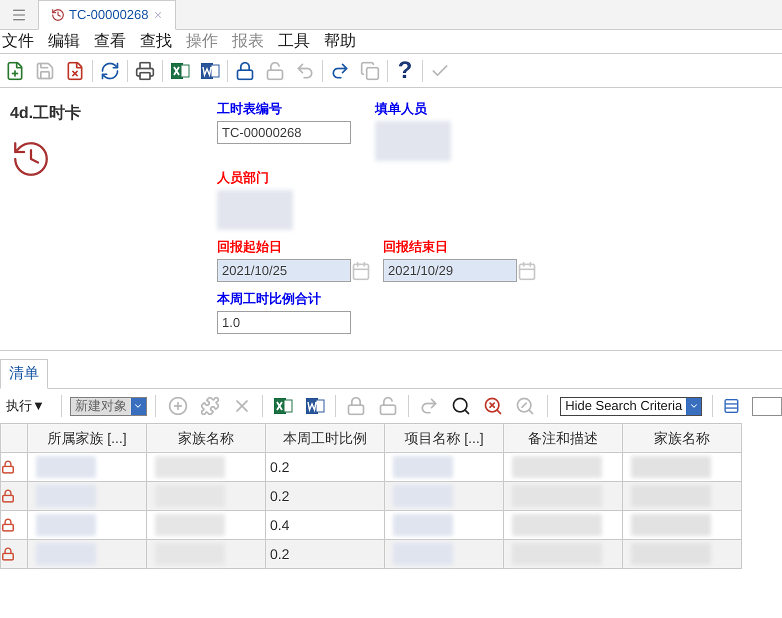  What do you see at coordinates (24, 374) in the screenshot?
I see `list-tab: 清单` at bounding box center [24, 374].